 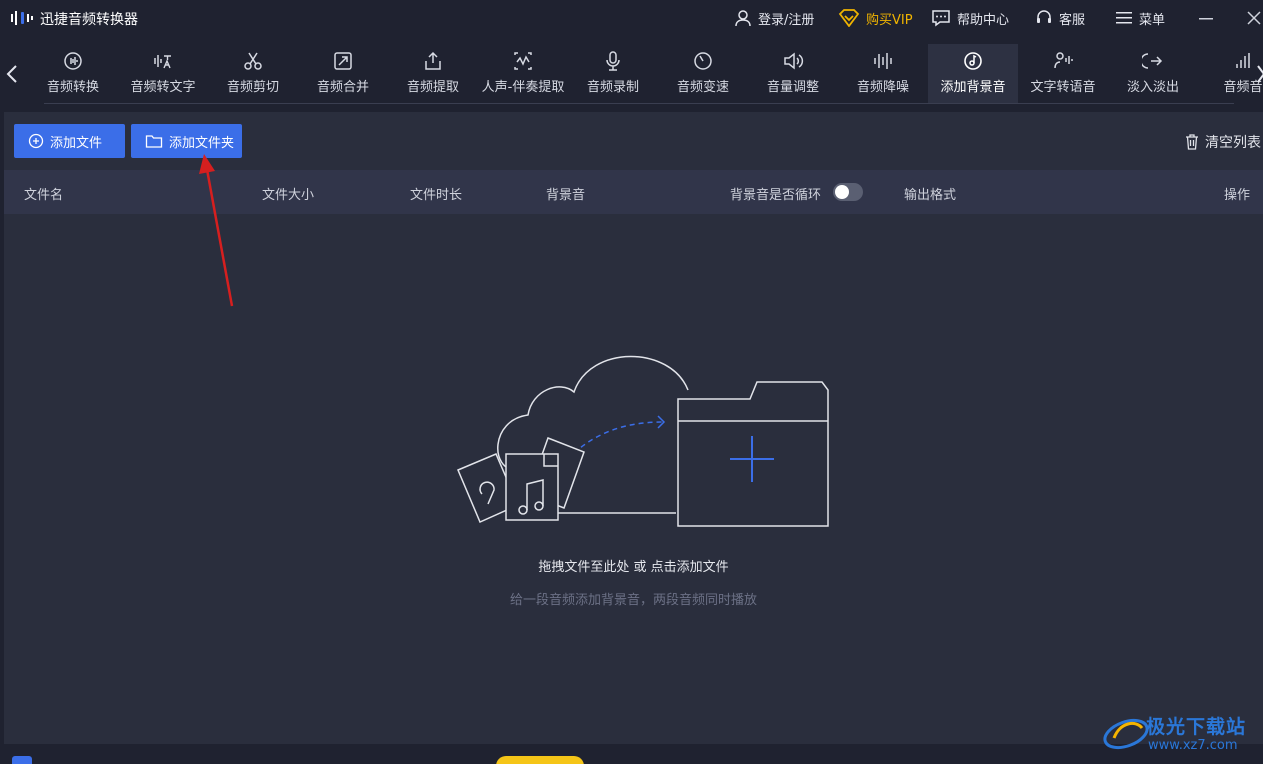 I want to click on tool-label: 音频提取, so click(x=432, y=87).